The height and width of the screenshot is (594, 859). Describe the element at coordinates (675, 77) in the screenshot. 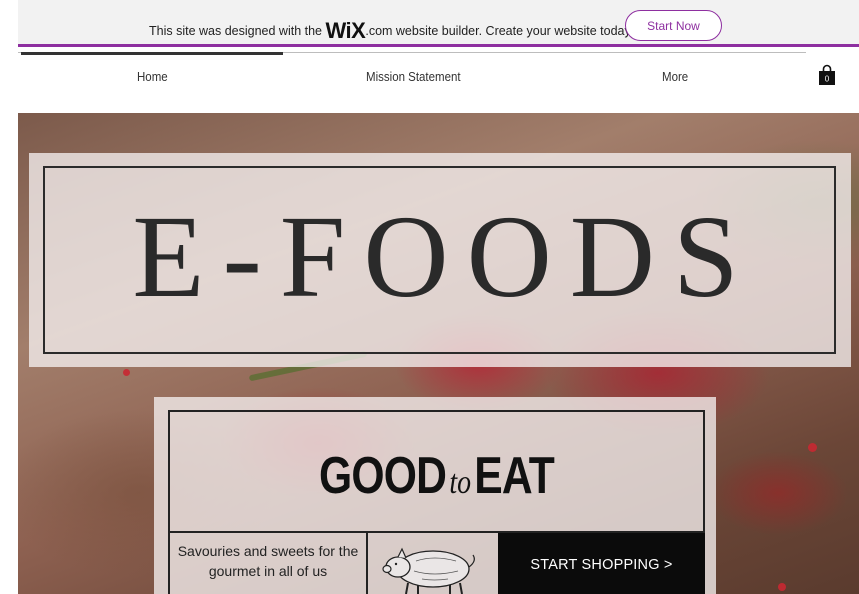

I see `nav-item-more: More` at that location.